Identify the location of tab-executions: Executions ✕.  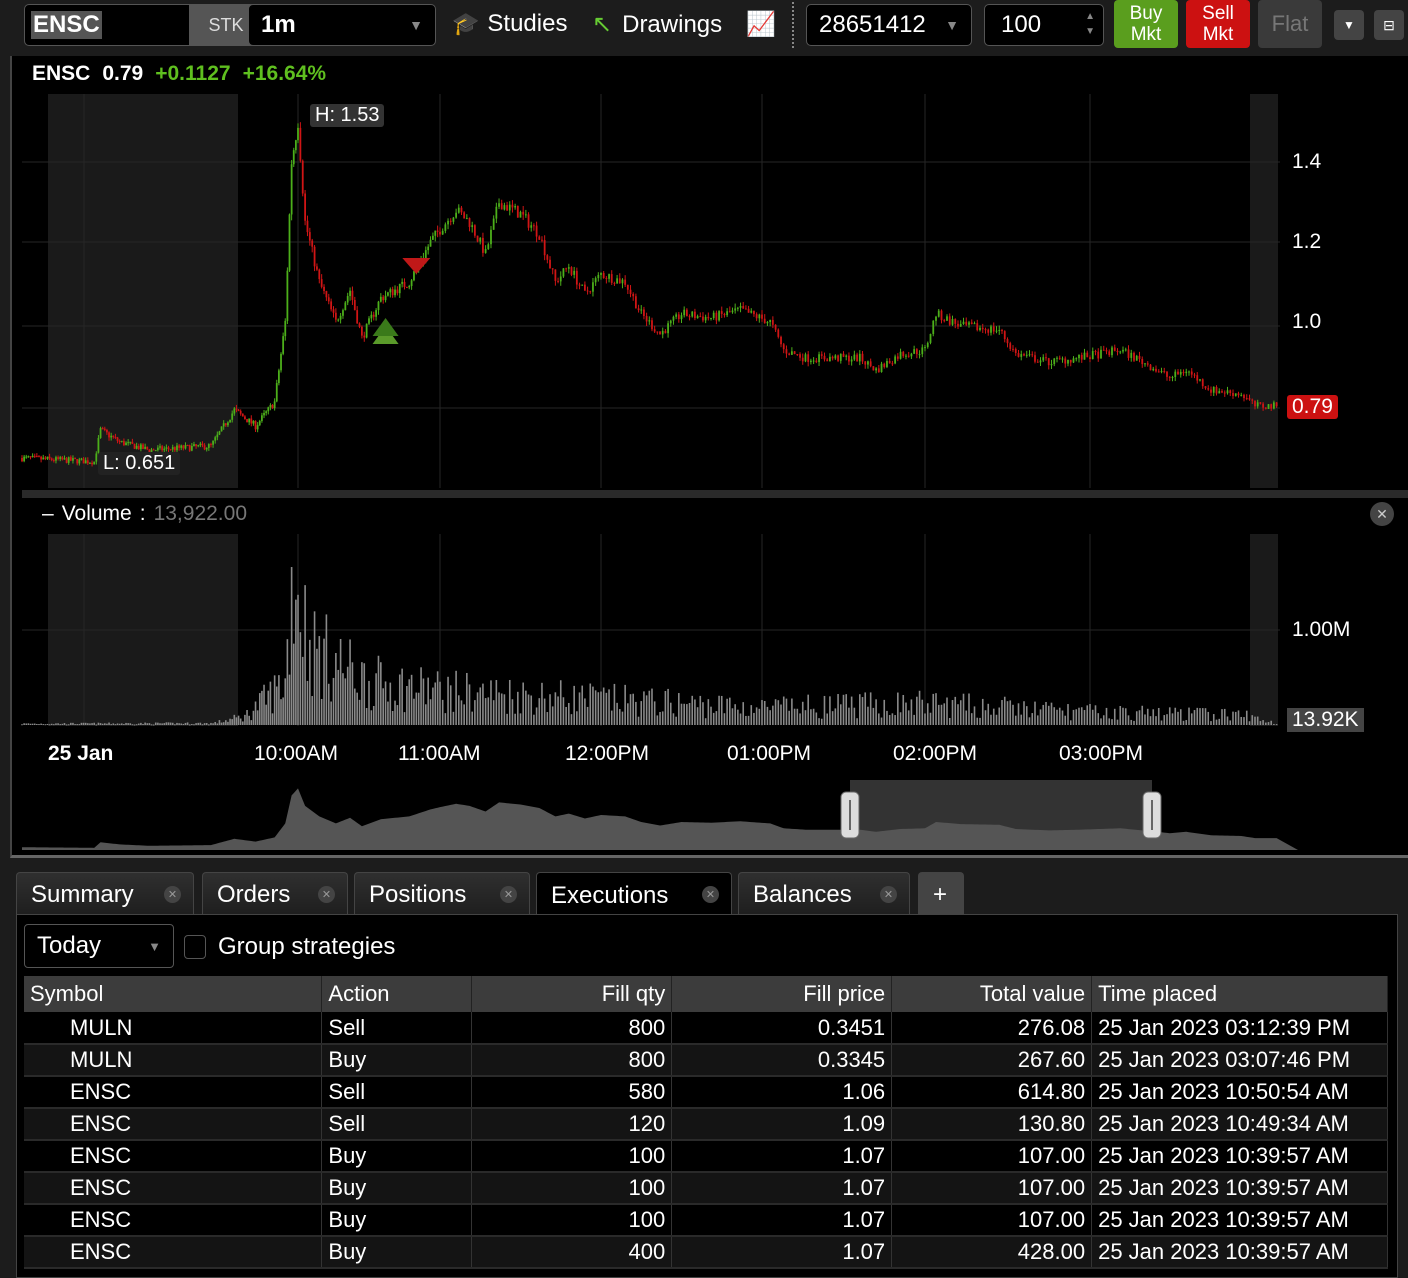
(634, 895).